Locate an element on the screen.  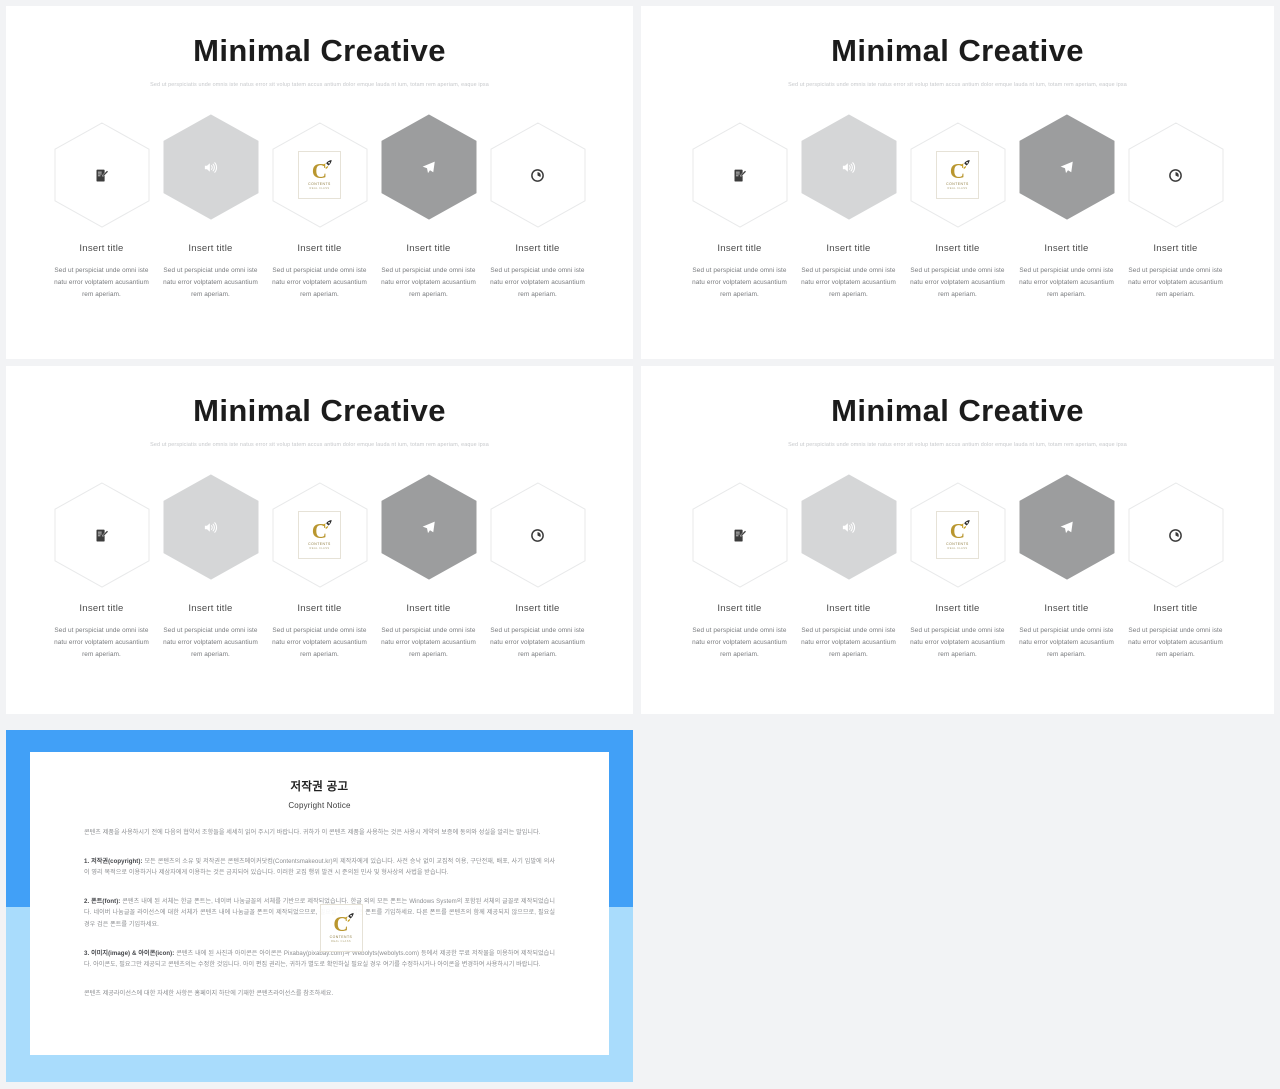
copyright-section-3-label: 3. 이미지(image) & 아이콘(icon): is located at coordinates (129, 953).